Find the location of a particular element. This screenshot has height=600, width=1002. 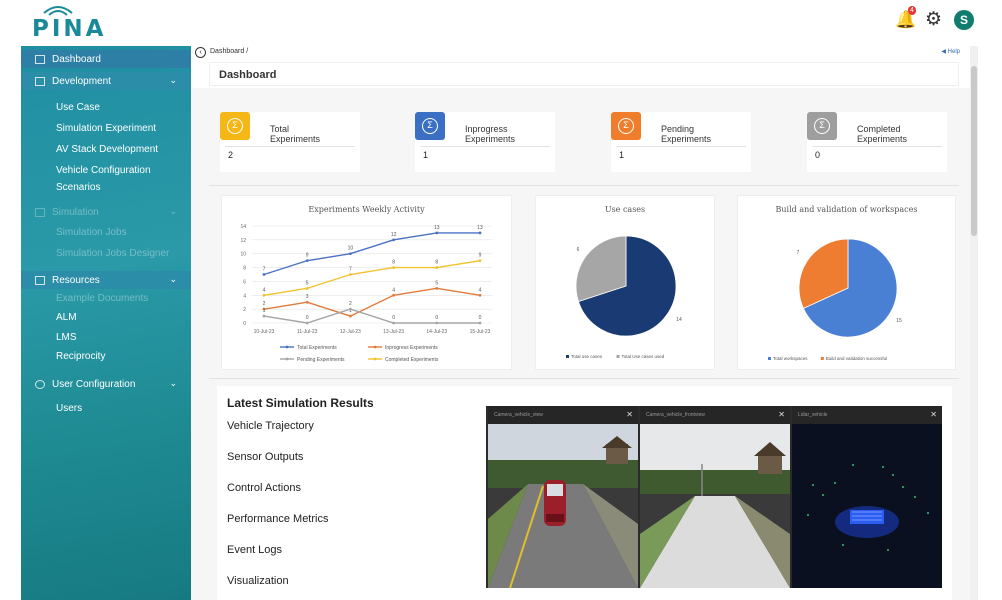

chevron-down-icon: ⌄ is located at coordinates (173, 80).